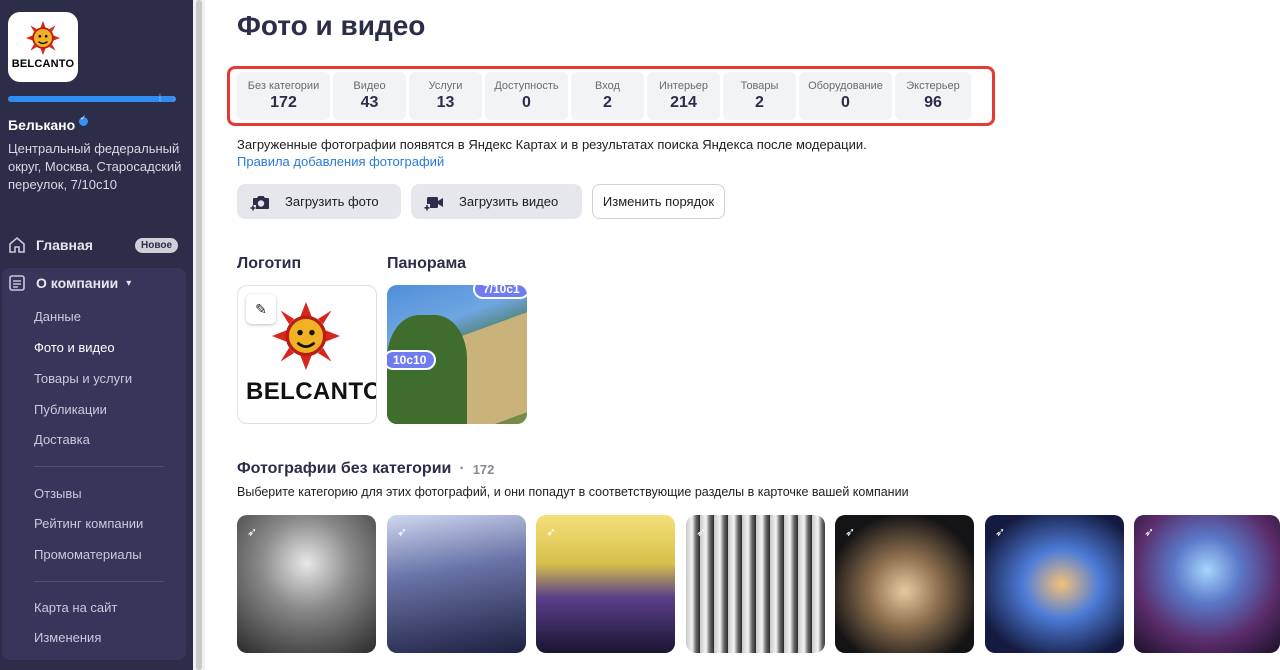 Image resolution: width=1280 pixels, height=670 pixels. What do you see at coordinates (311, 391) in the screenshot?
I see `logo-card-text: BELCANTO` at bounding box center [311, 391].